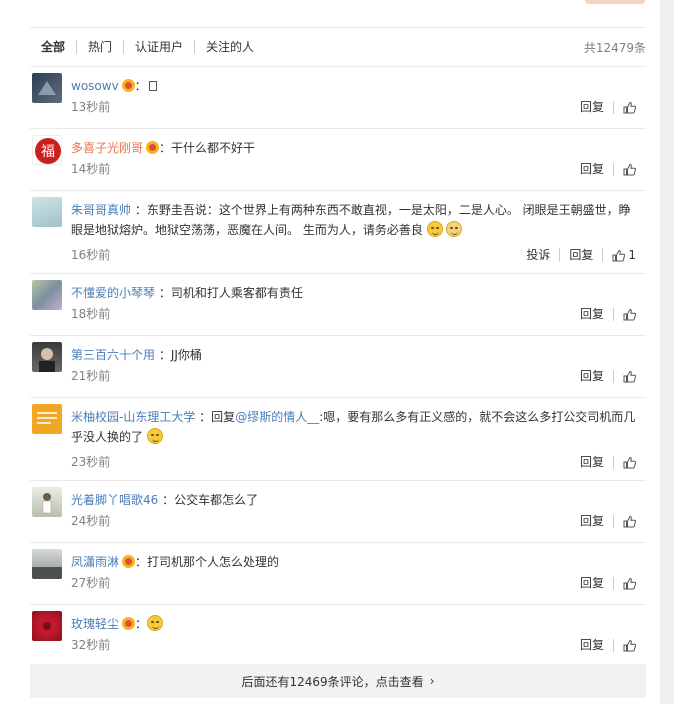 The width and height of the screenshot is (674, 704). What do you see at coordinates (154, 436) in the screenshot?
I see `smile-emoji-icon` at bounding box center [154, 436].